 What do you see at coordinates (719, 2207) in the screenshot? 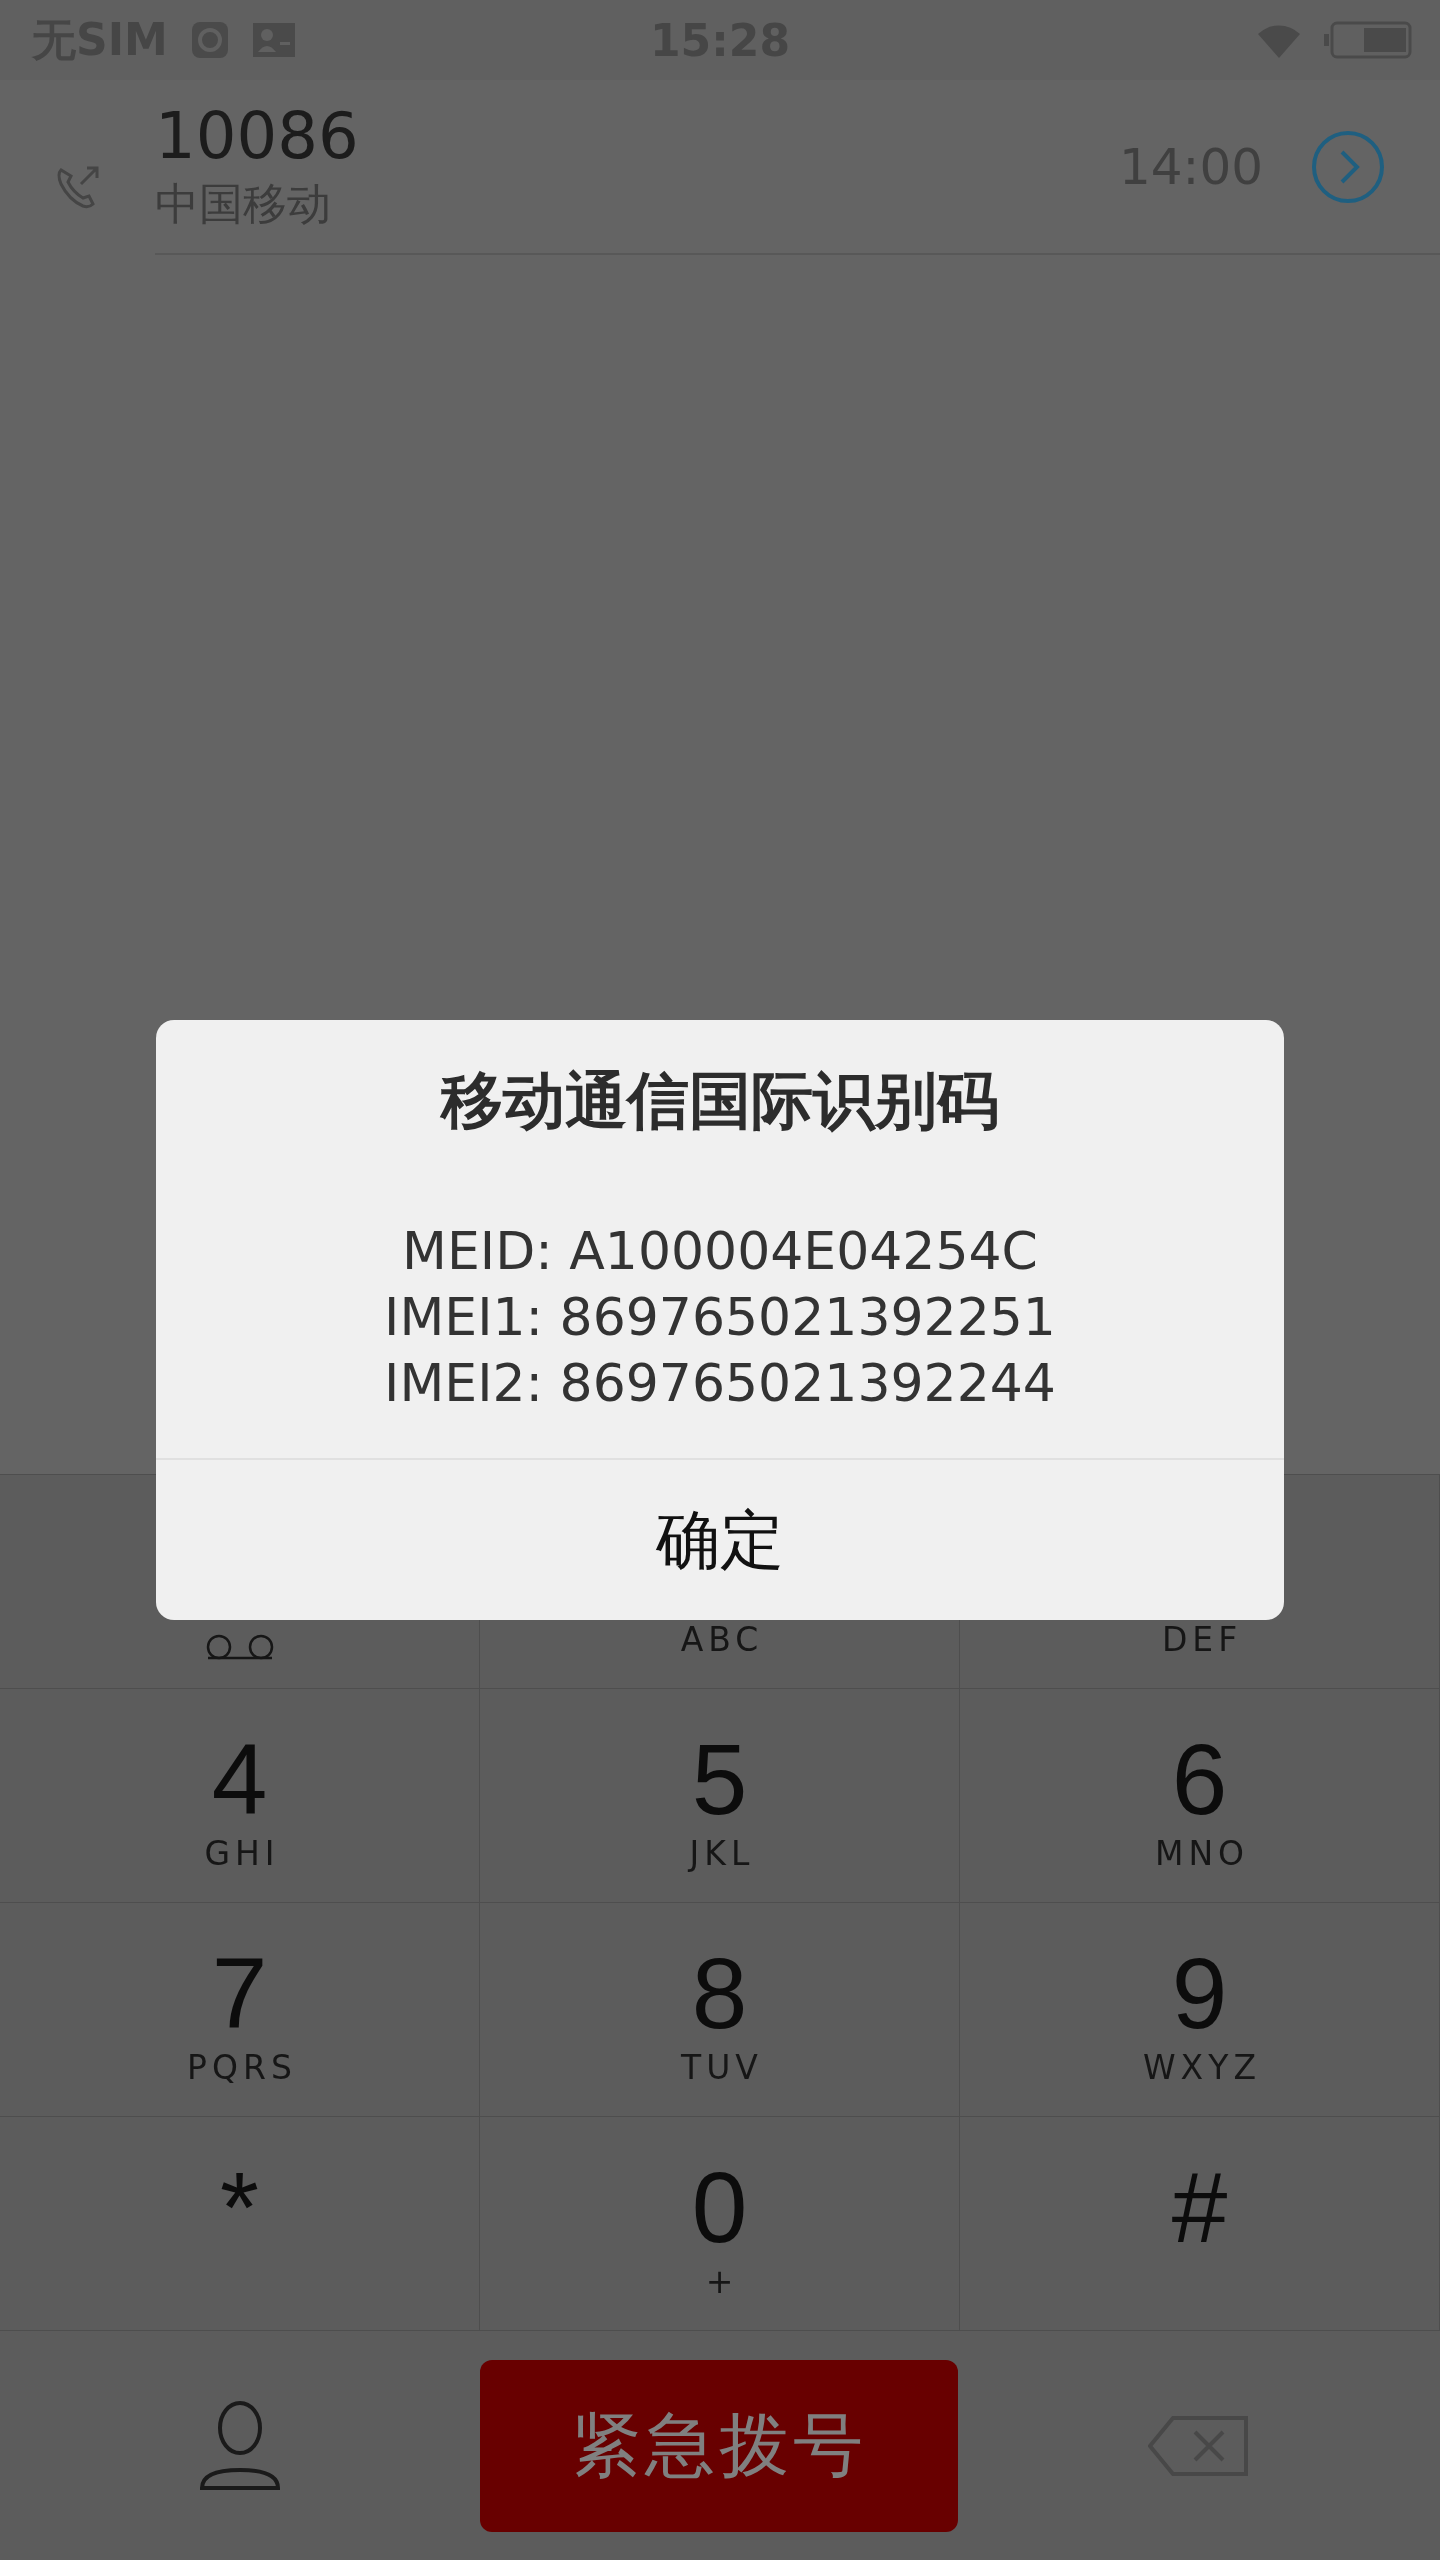
I see `key-digit: 0` at bounding box center [719, 2207].